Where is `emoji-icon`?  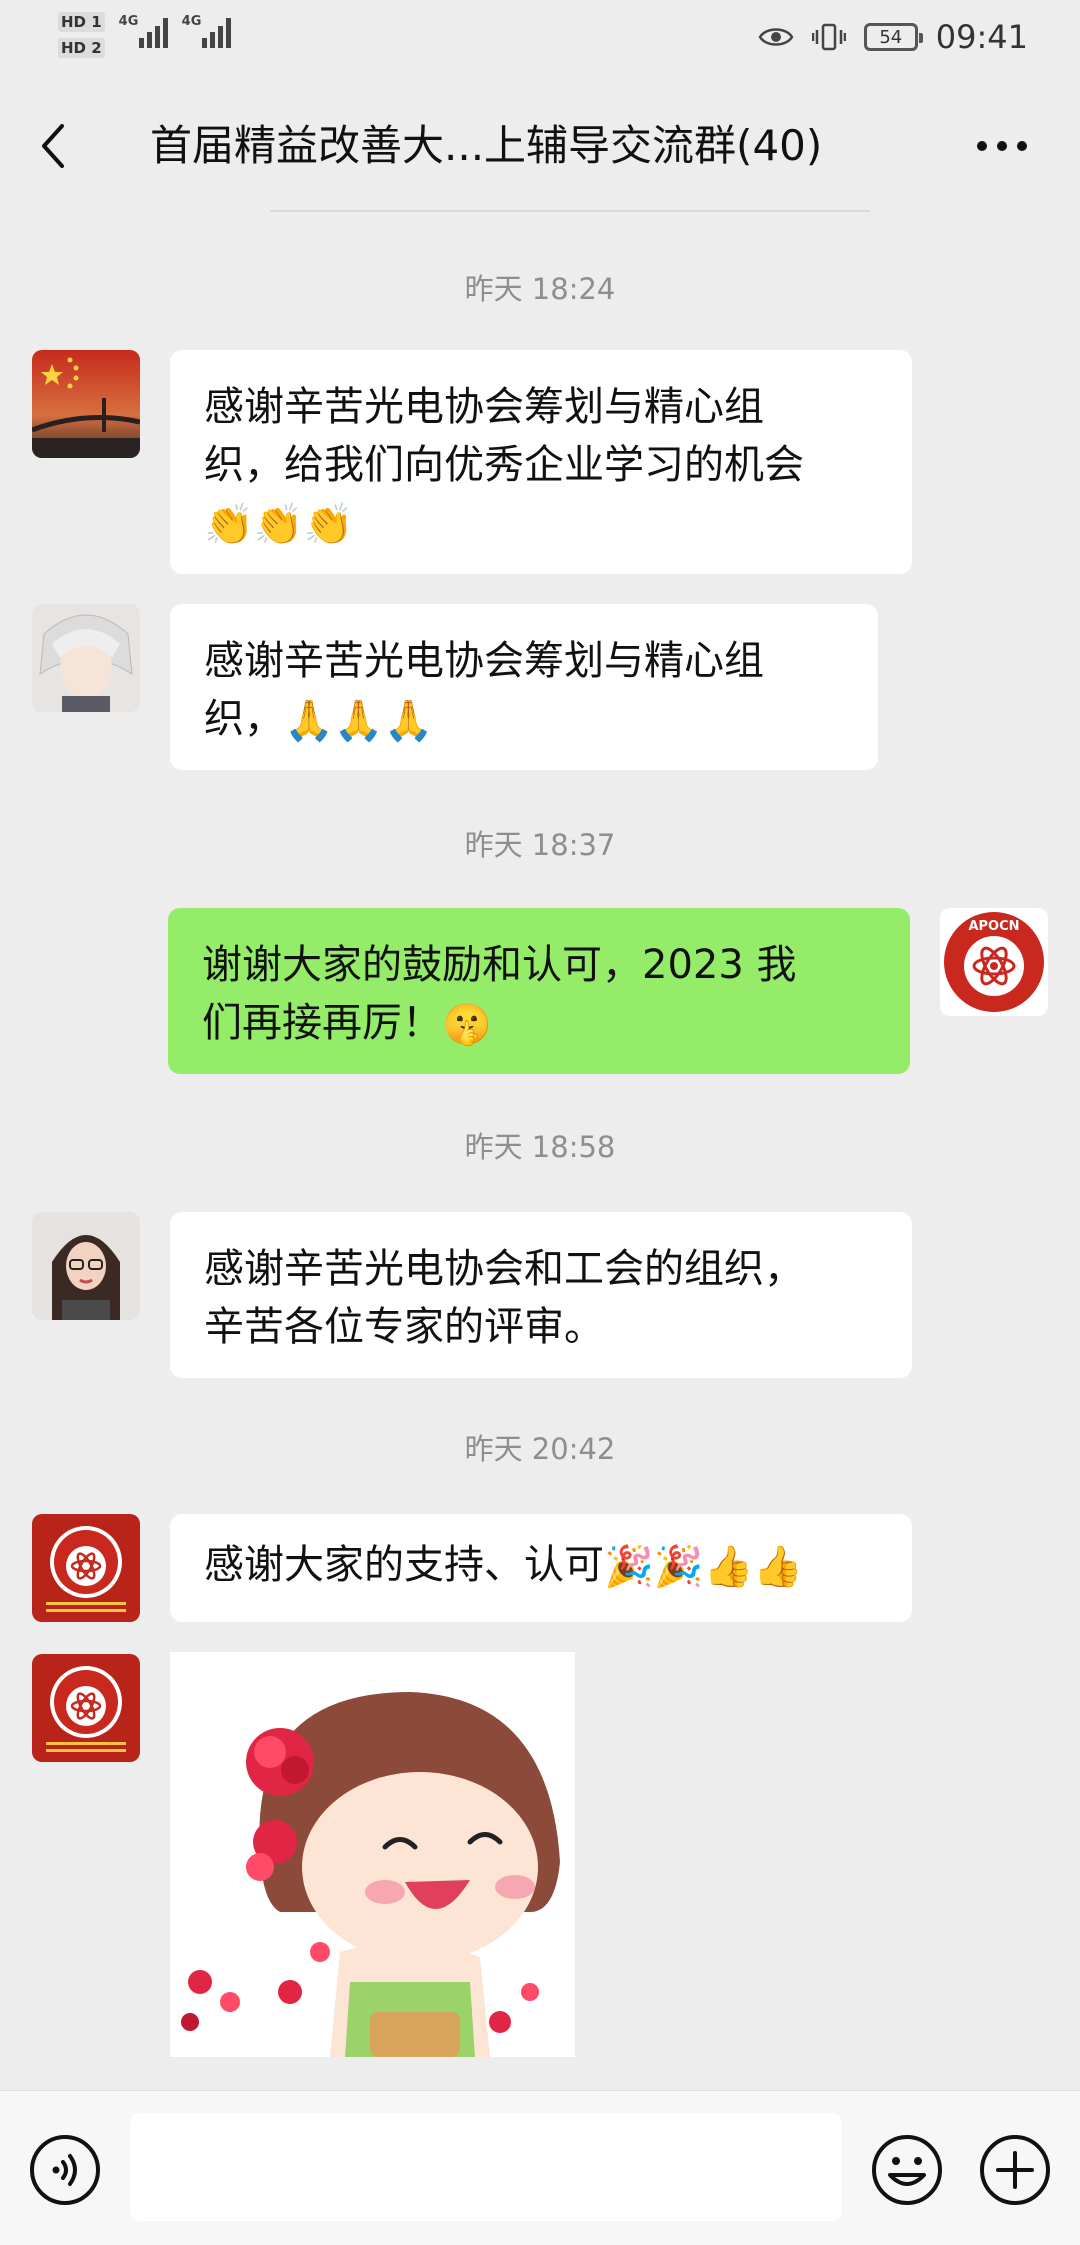 emoji-icon is located at coordinates (907, 2170).